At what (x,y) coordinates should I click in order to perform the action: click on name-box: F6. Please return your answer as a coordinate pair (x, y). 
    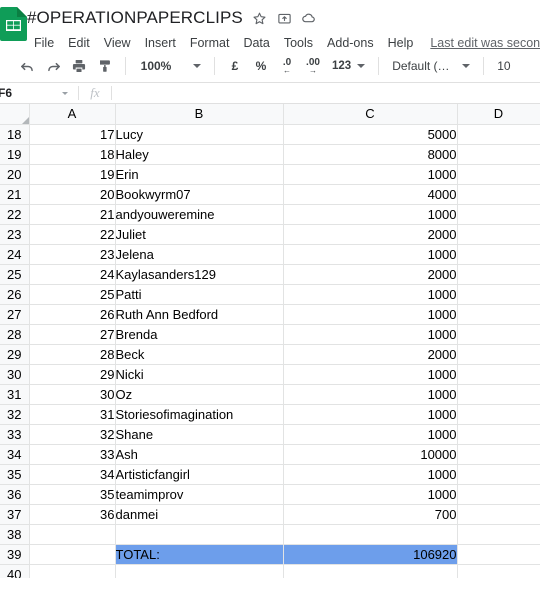
    Looking at the image, I should click on (39, 93).